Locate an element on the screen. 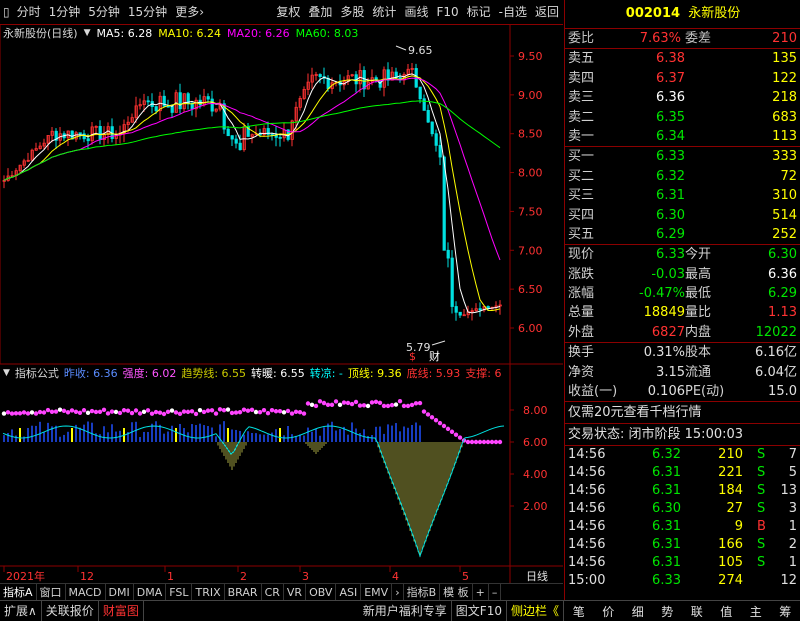 Image resolution: width=800 pixels, height=621 pixels. bid-3: 买三 6.31 310 is located at coordinates (682, 195).